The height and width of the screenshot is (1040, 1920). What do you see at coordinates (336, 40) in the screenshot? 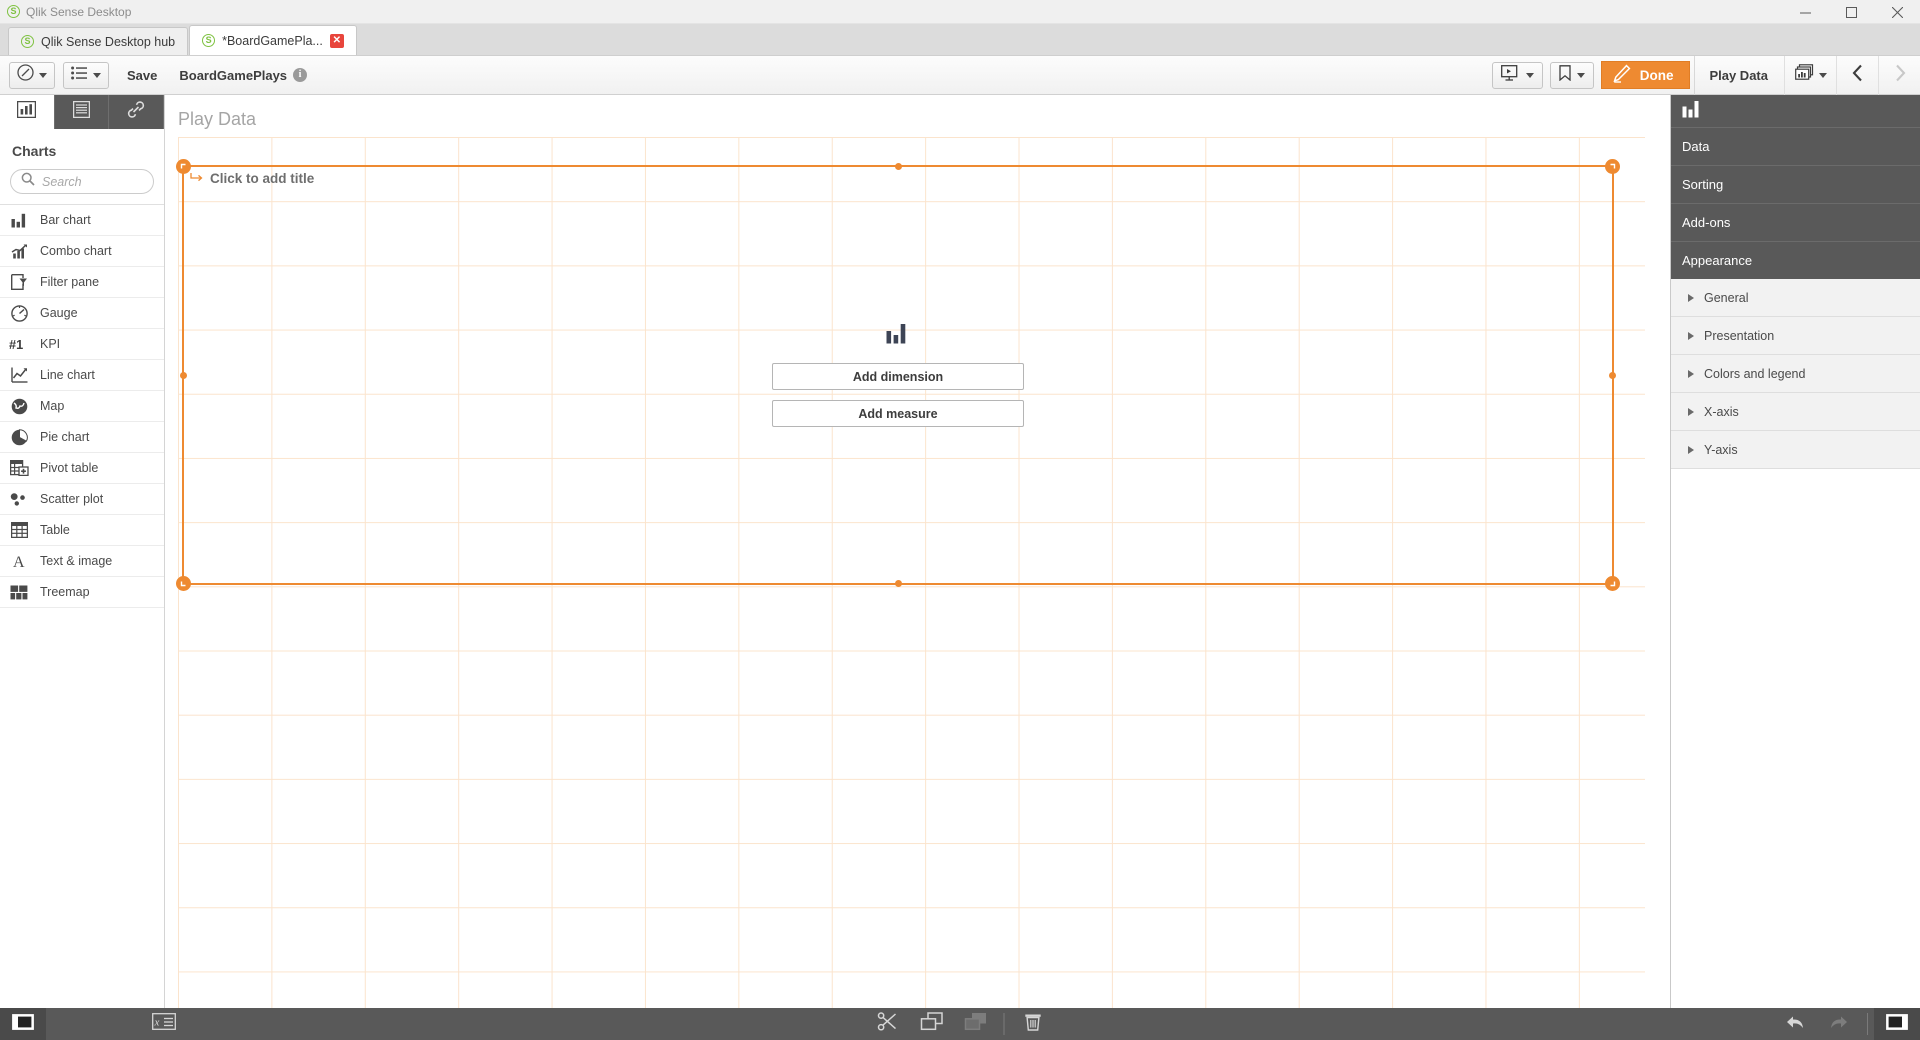
I see `tab-close-icon: ✕` at bounding box center [336, 40].